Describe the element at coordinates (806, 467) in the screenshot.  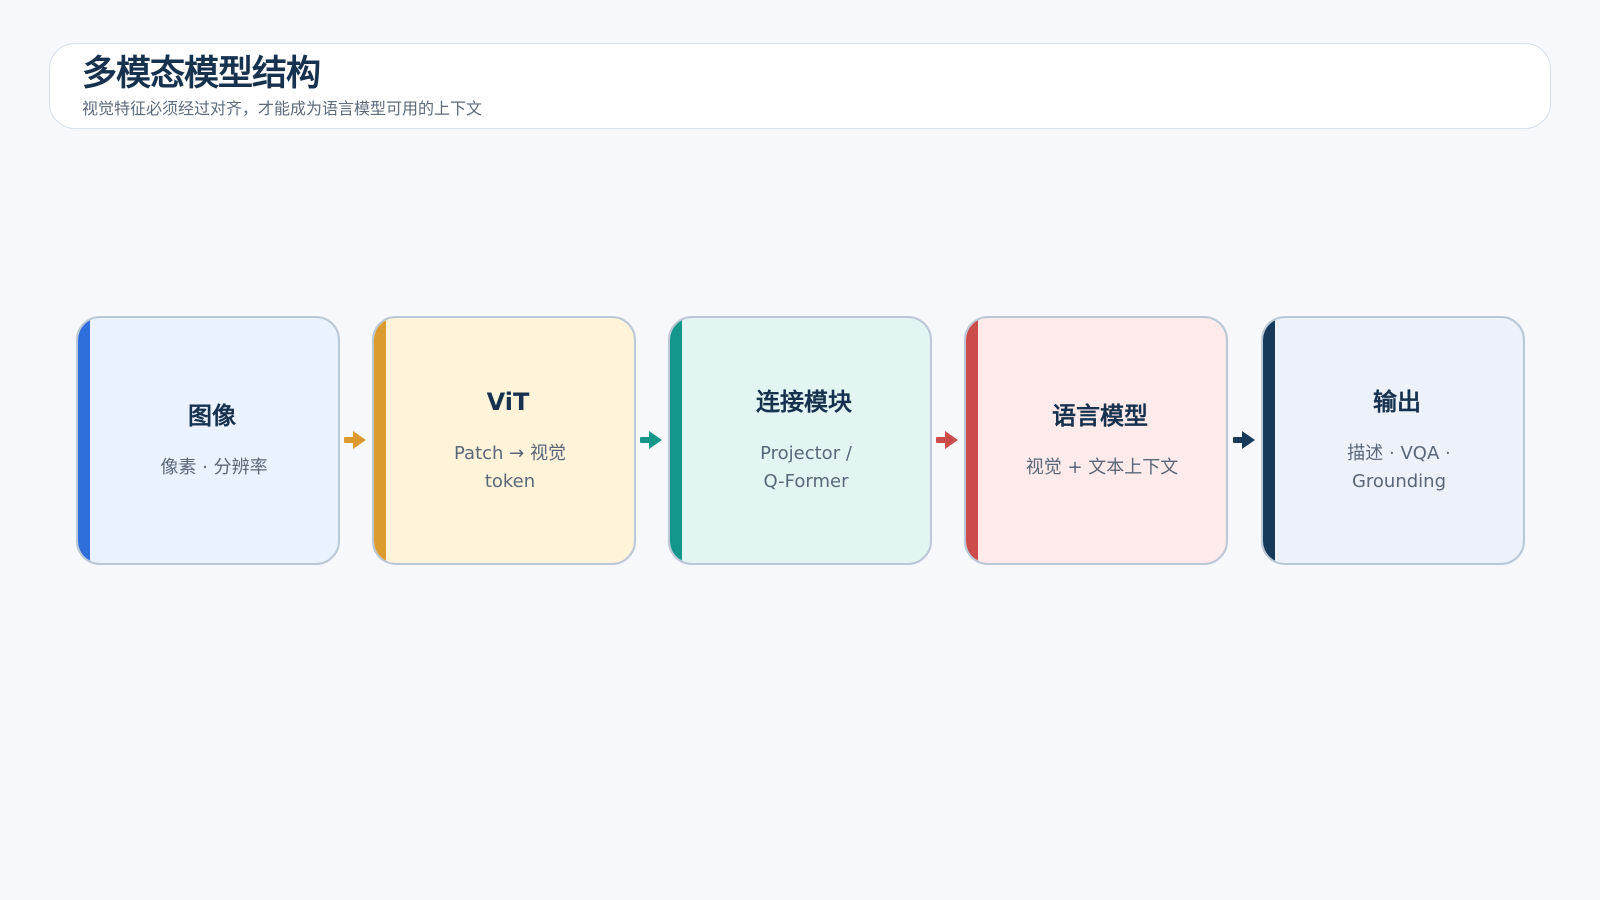
I see `stage-description: Projector / Q-Former` at that location.